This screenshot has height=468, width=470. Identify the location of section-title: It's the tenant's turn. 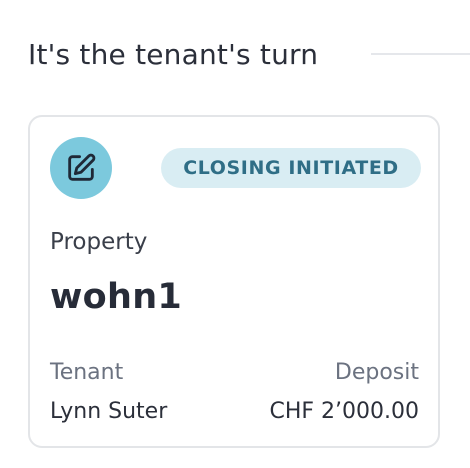
(173, 54).